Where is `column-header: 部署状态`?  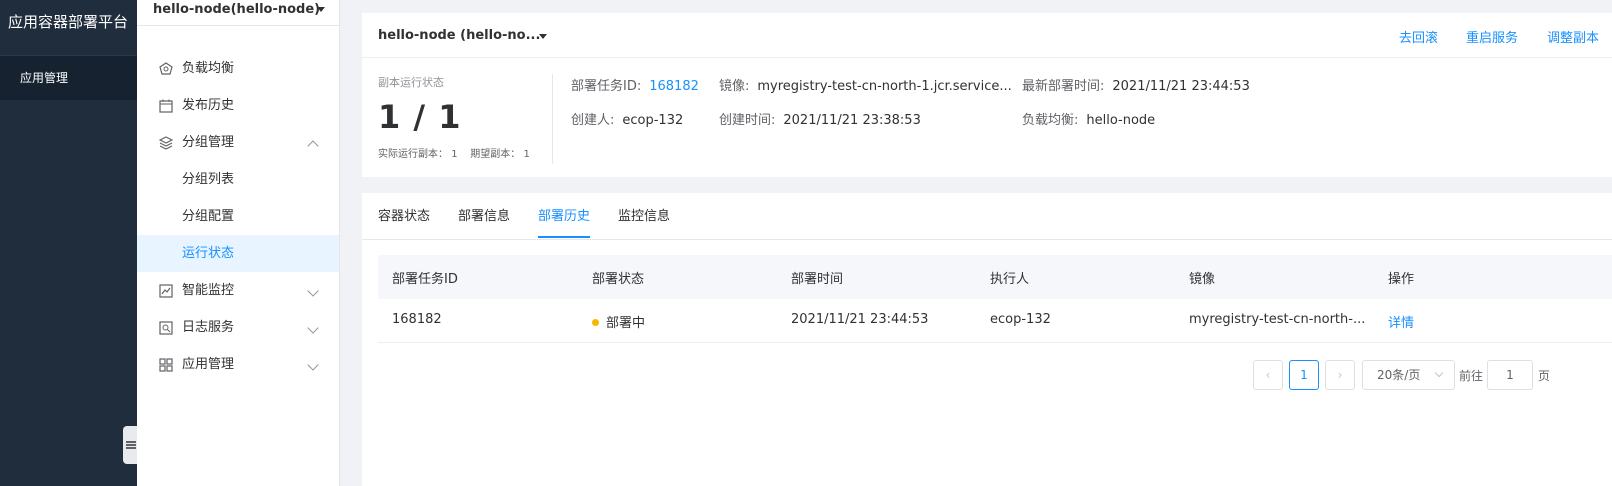
column-header: 部署状态 is located at coordinates (618, 279).